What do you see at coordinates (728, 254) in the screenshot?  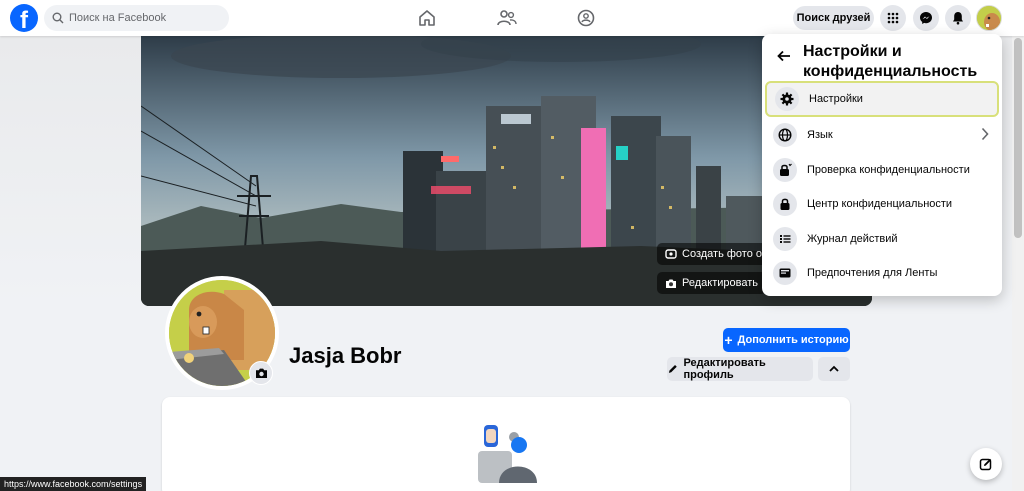 I see `create-cover-photo-label: Создать фото обл` at bounding box center [728, 254].